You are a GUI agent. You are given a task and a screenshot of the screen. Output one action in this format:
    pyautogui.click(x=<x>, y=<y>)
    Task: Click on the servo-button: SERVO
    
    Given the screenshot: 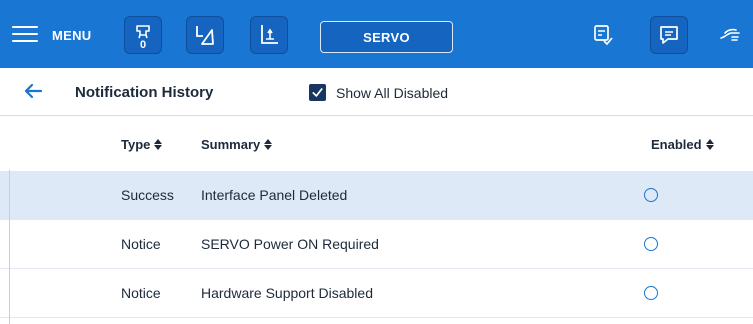 What is the action you would take?
    pyautogui.click(x=386, y=37)
    